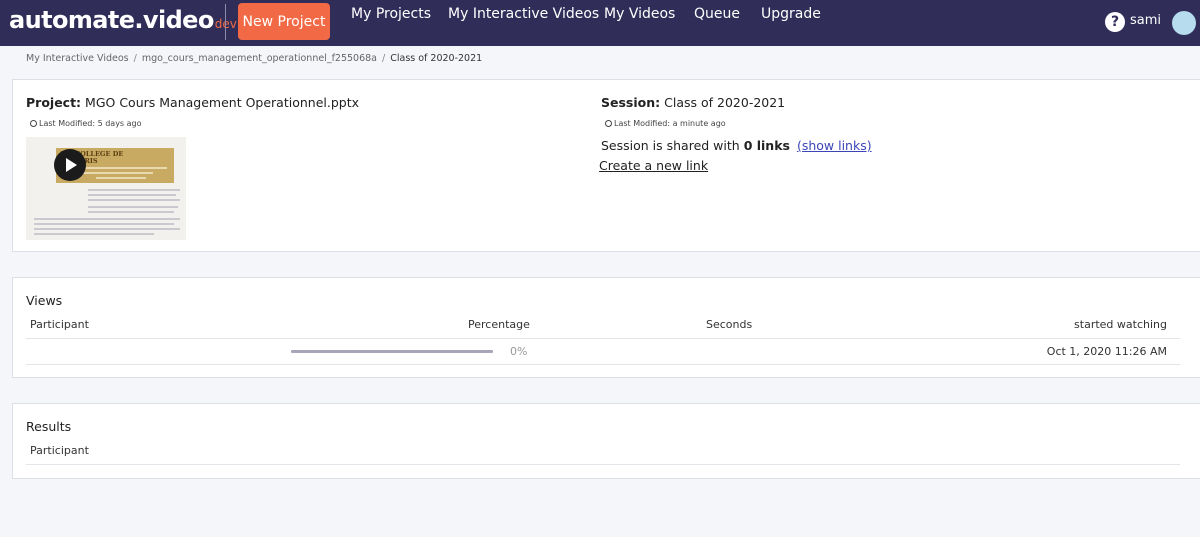  I want to click on views-row-started: Oct 1, 2020 11:26 AM, so click(1106, 351).